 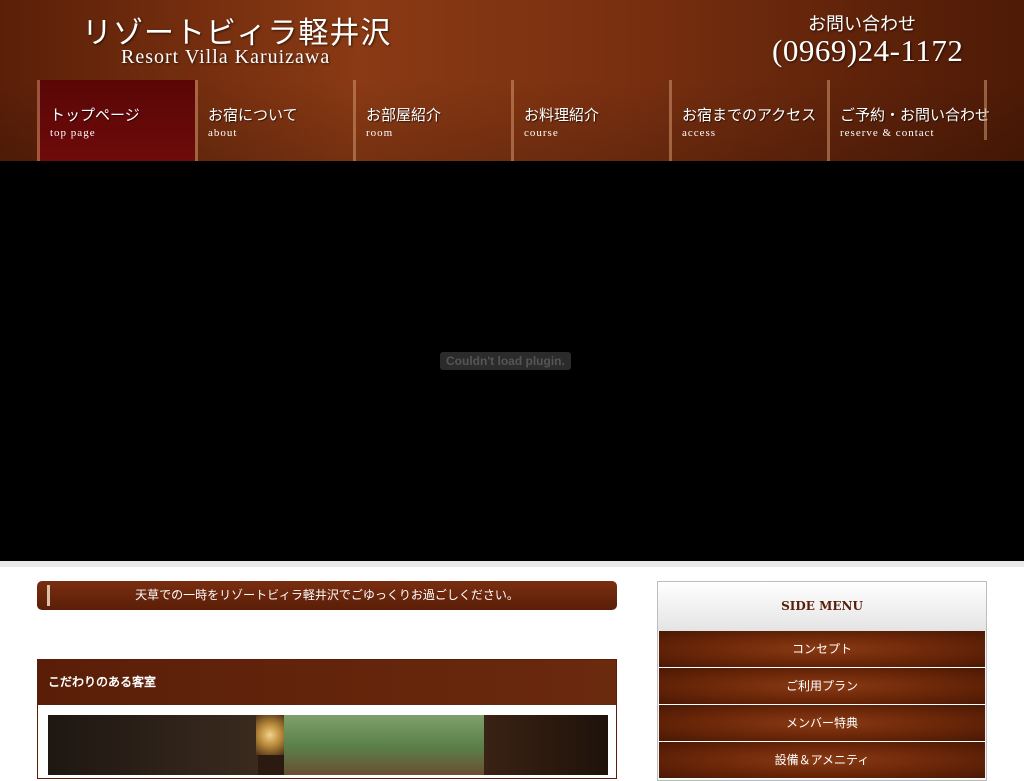 I want to click on nav-label-jp: お宿までのアクセス, so click(x=749, y=115).